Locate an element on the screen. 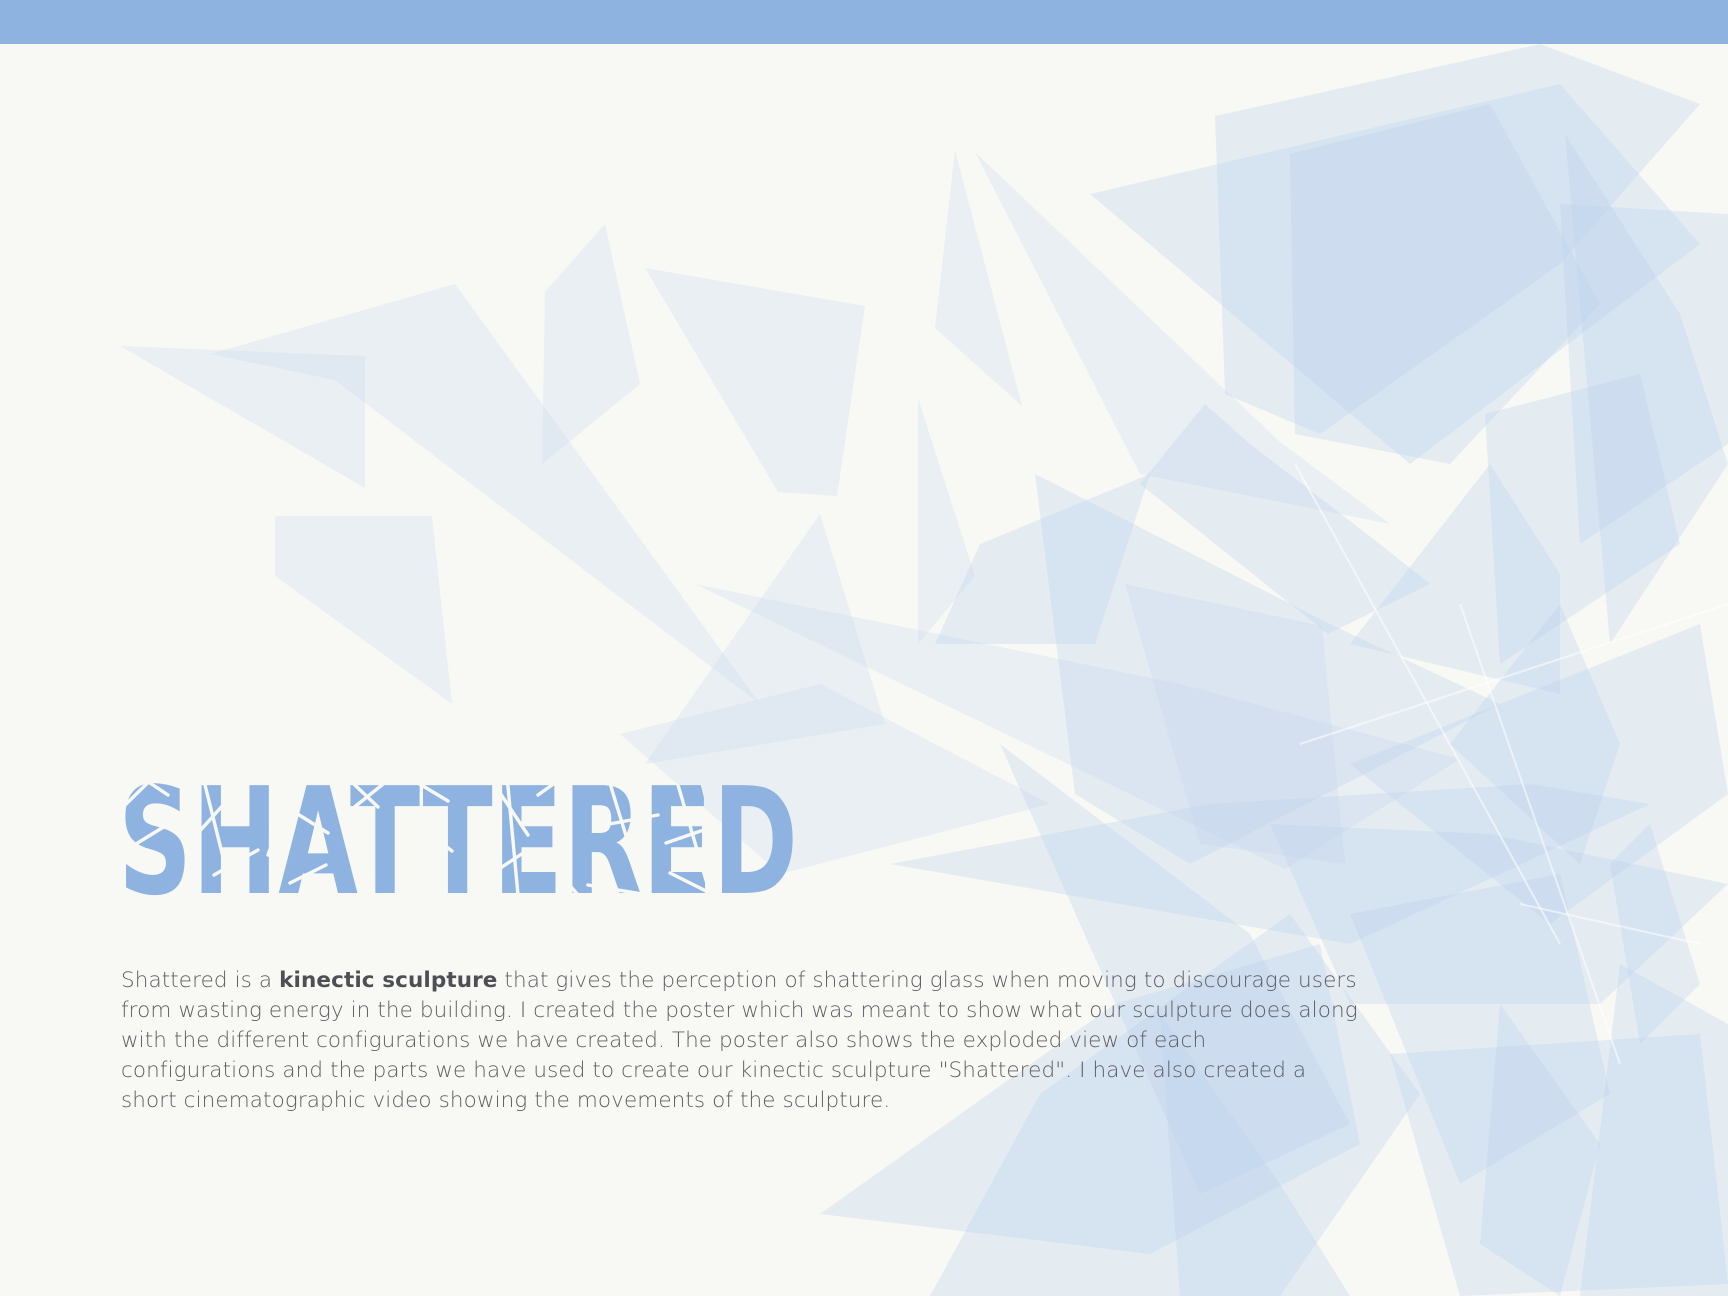 The image size is (1728, 1296). description-intro: Shattered is a is located at coordinates (200, 980).